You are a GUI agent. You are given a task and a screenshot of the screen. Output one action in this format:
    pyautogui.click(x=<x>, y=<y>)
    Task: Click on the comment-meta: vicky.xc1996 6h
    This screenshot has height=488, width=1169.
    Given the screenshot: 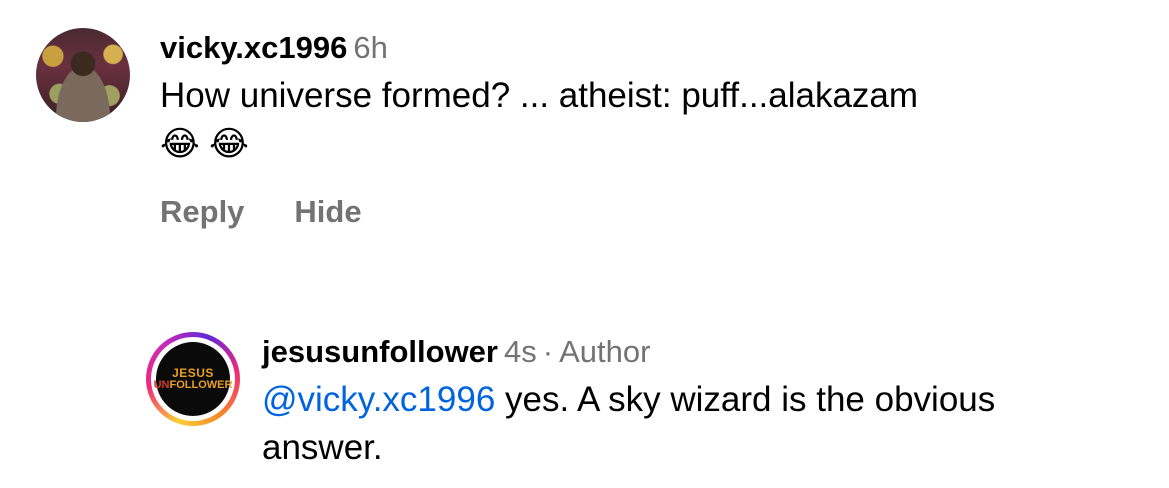 What is the action you would take?
    pyautogui.click(x=539, y=48)
    